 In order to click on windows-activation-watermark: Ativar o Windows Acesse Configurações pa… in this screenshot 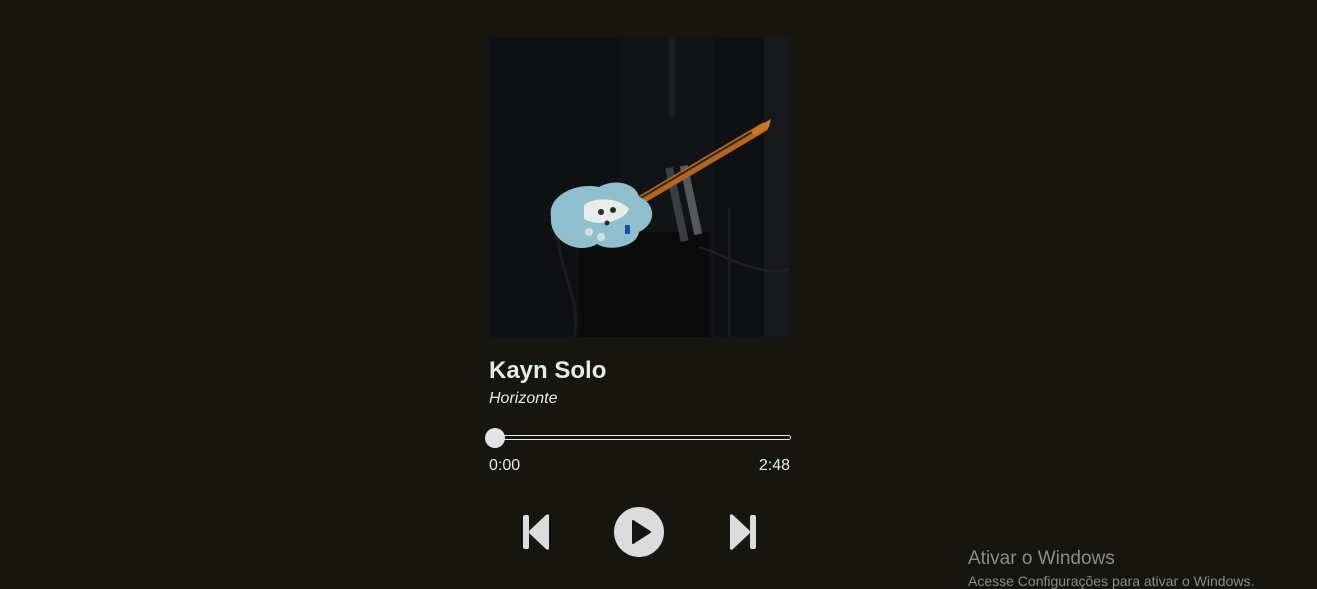, I will do `click(1111, 568)`.